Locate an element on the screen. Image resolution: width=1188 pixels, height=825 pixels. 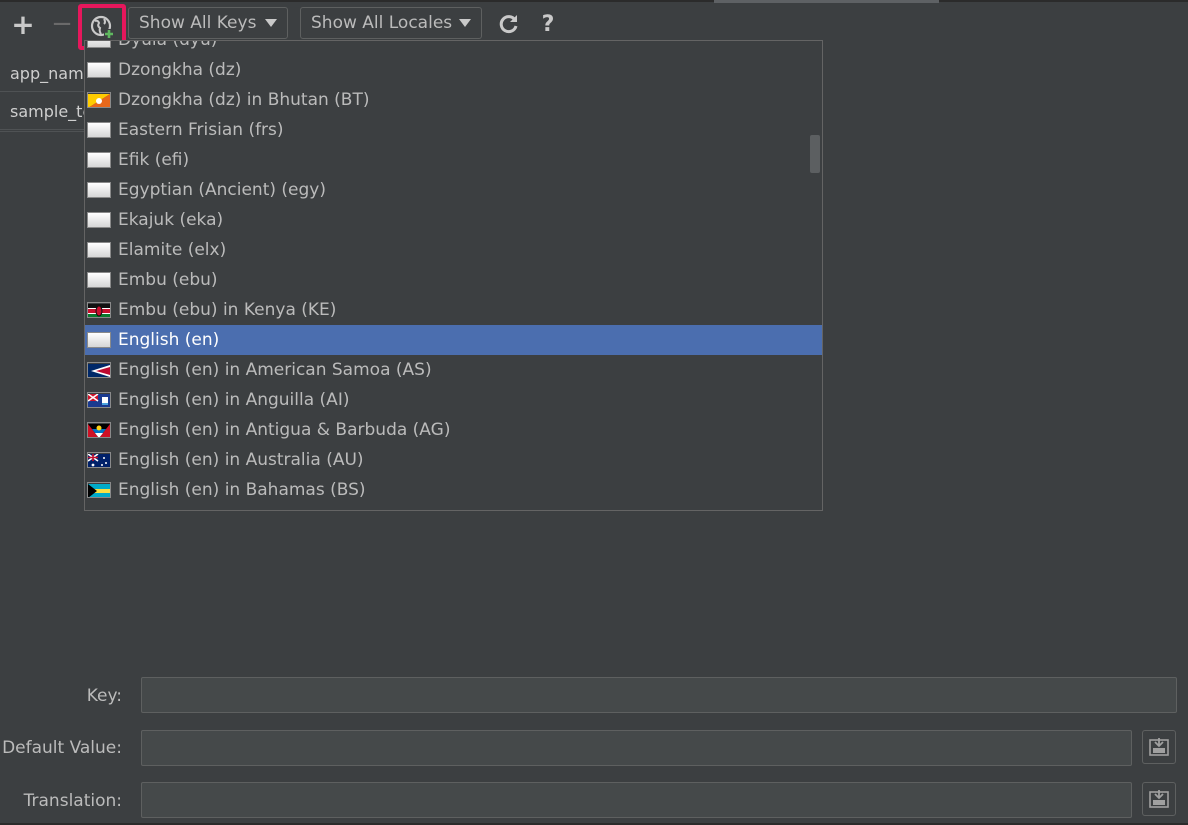
keys-filter-value: Show All Keys is located at coordinates (198, 23).